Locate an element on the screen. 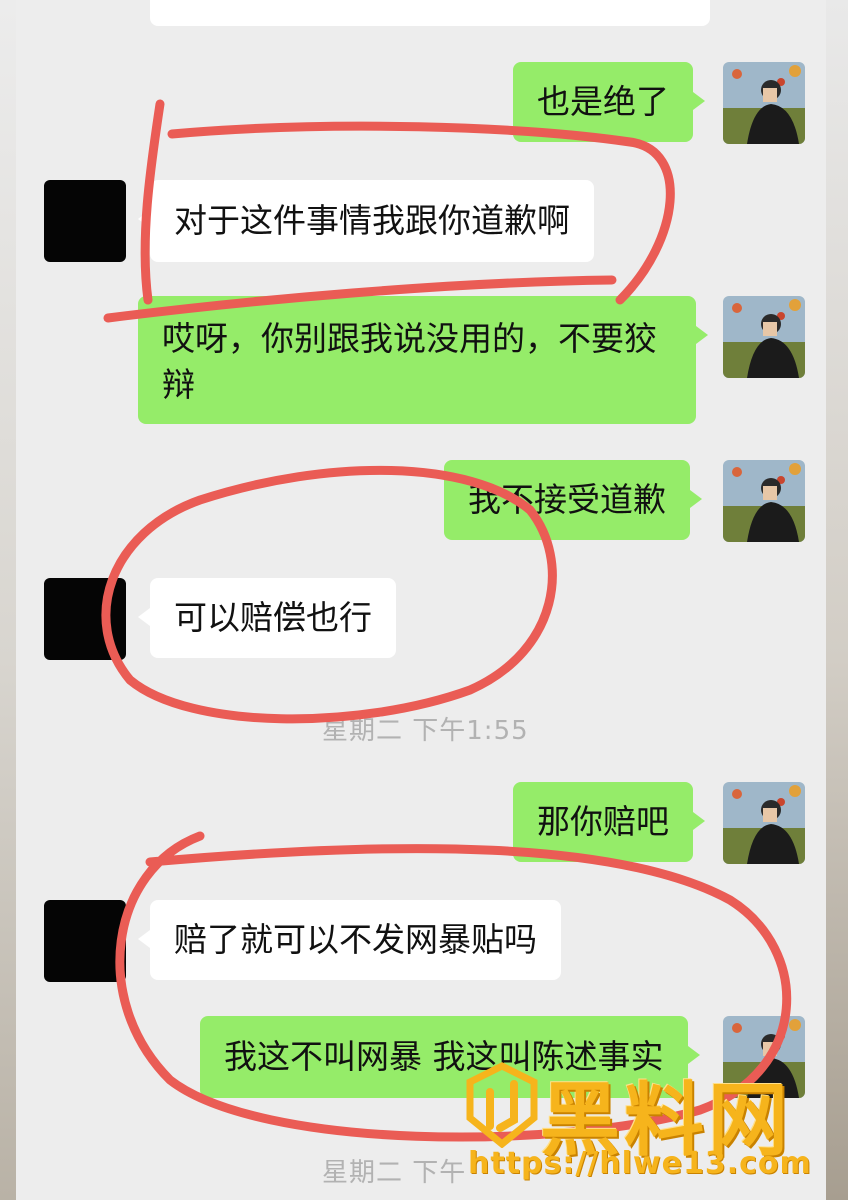  message-text: 可以赔偿也行 is located at coordinates (273, 617).